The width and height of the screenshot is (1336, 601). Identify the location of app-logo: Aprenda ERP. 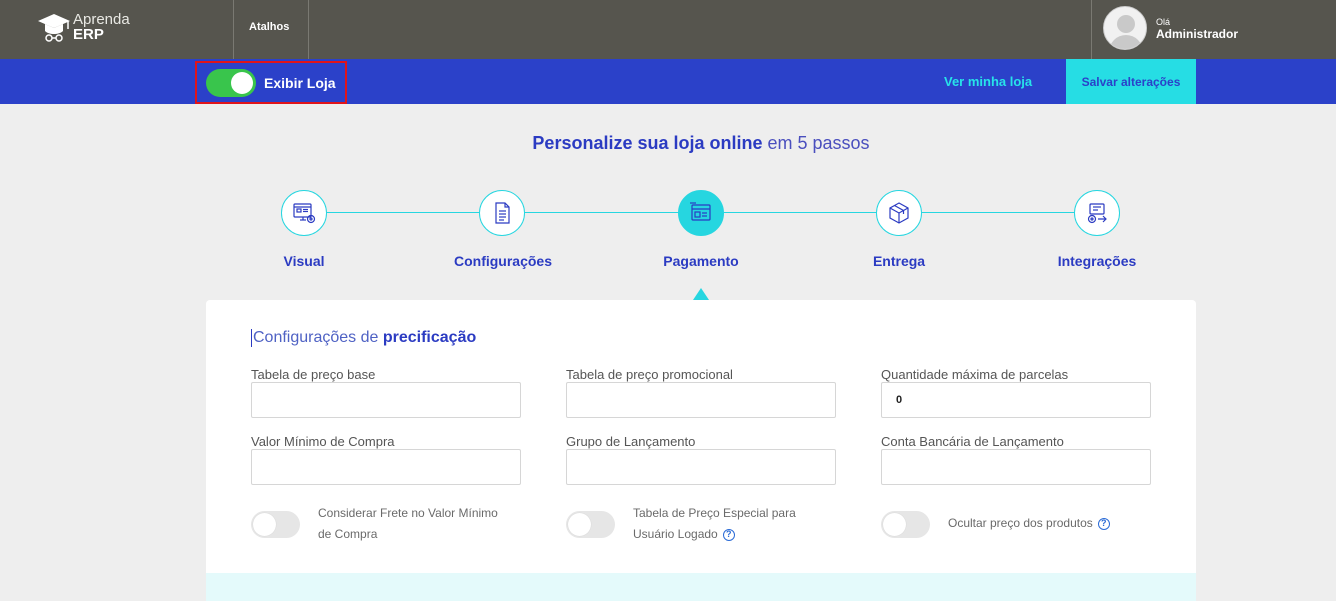
(83, 27).